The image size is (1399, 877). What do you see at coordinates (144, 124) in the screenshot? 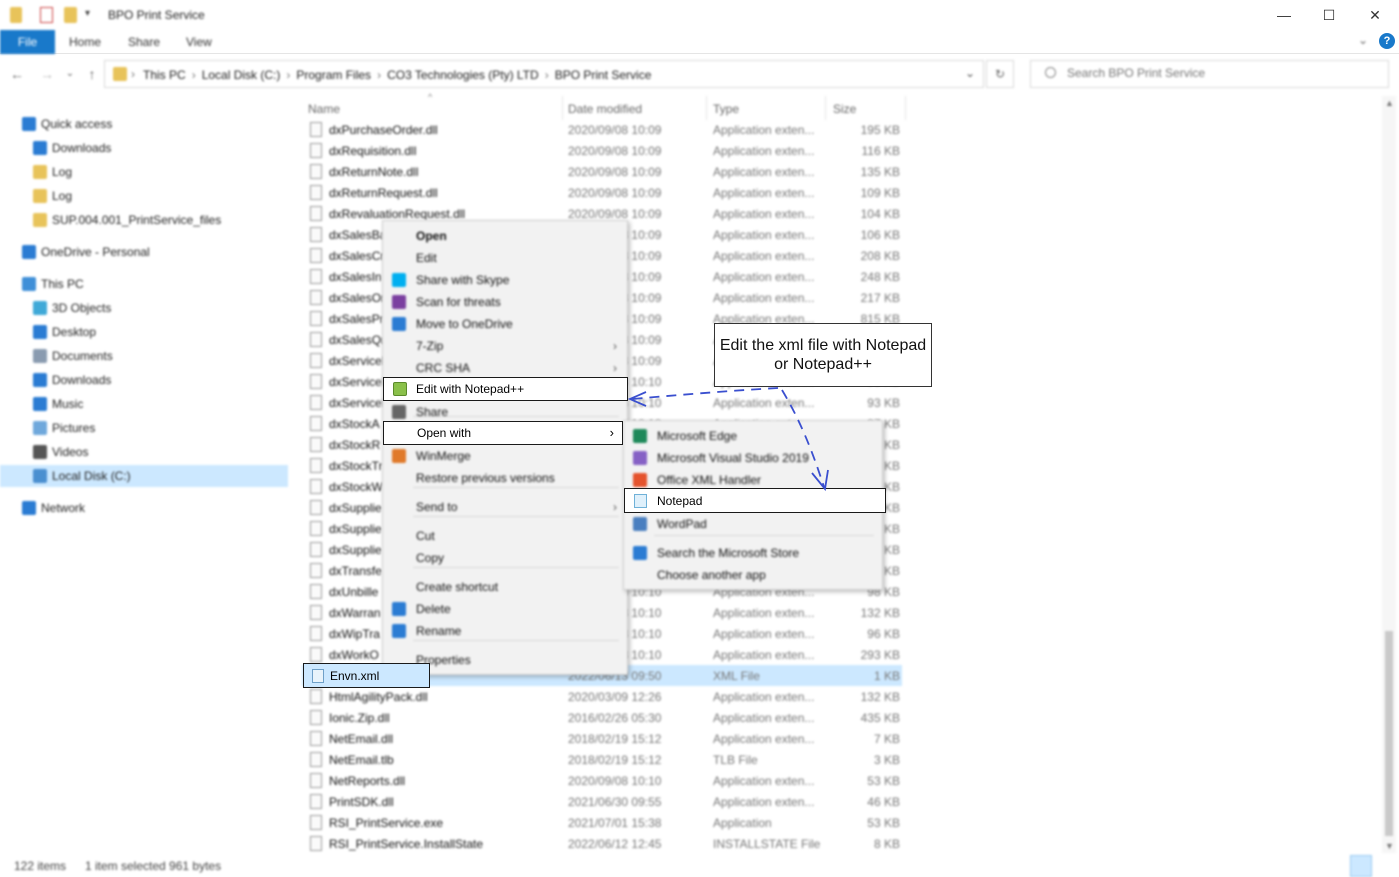
I see `sidebar-item-quick-access: Quick access` at bounding box center [144, 124].